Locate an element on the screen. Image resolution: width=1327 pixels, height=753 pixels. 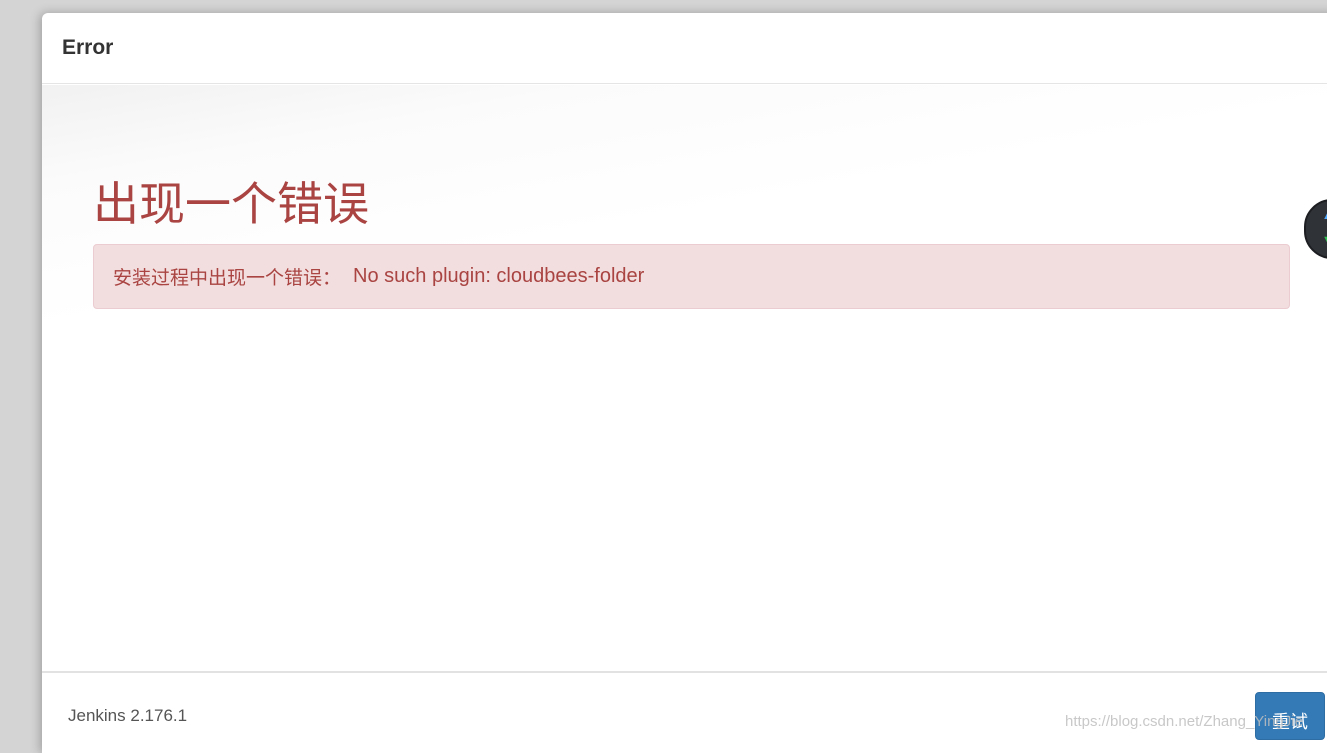
arrow-down-icon: ▼ is located at coordinates (1324, 240).